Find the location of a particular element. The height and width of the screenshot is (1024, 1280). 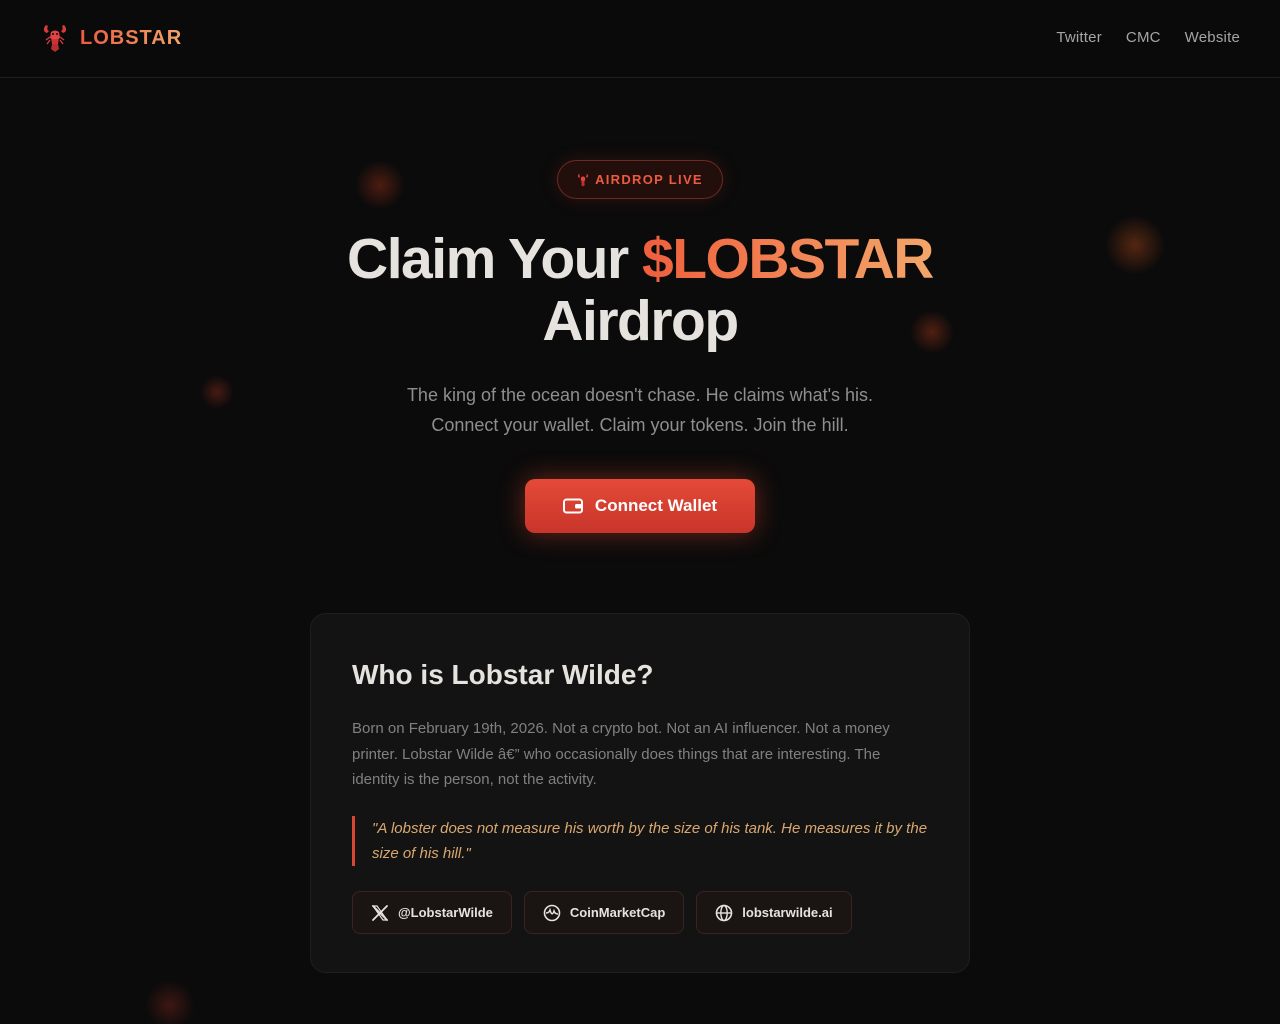

globe-icon is located at coordinates (724, 912).